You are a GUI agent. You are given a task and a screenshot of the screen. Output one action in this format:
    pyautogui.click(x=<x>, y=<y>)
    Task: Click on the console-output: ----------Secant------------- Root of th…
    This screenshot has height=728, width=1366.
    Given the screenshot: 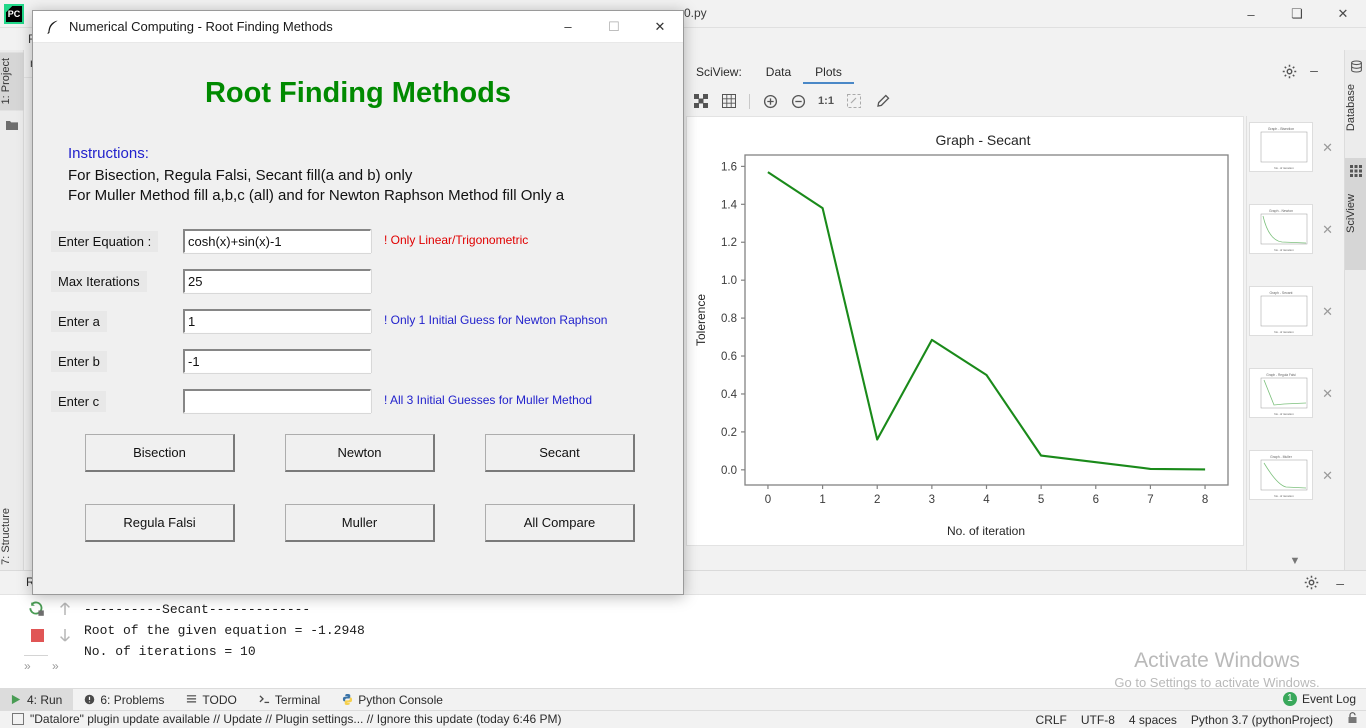 What is the action you would take?
    pyautogui.click(x=699, y=640)
    